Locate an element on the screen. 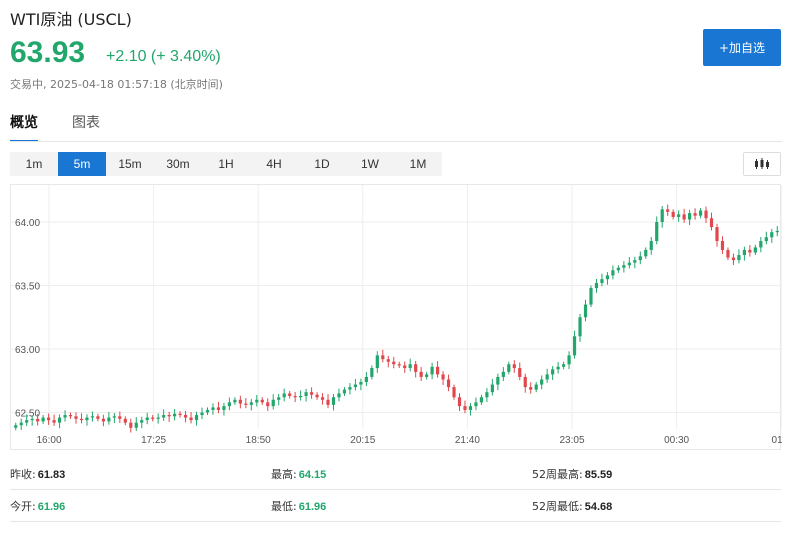 The image size is (800, 534). x-tick-label: 17:25 is located at coordinates (153, 440).